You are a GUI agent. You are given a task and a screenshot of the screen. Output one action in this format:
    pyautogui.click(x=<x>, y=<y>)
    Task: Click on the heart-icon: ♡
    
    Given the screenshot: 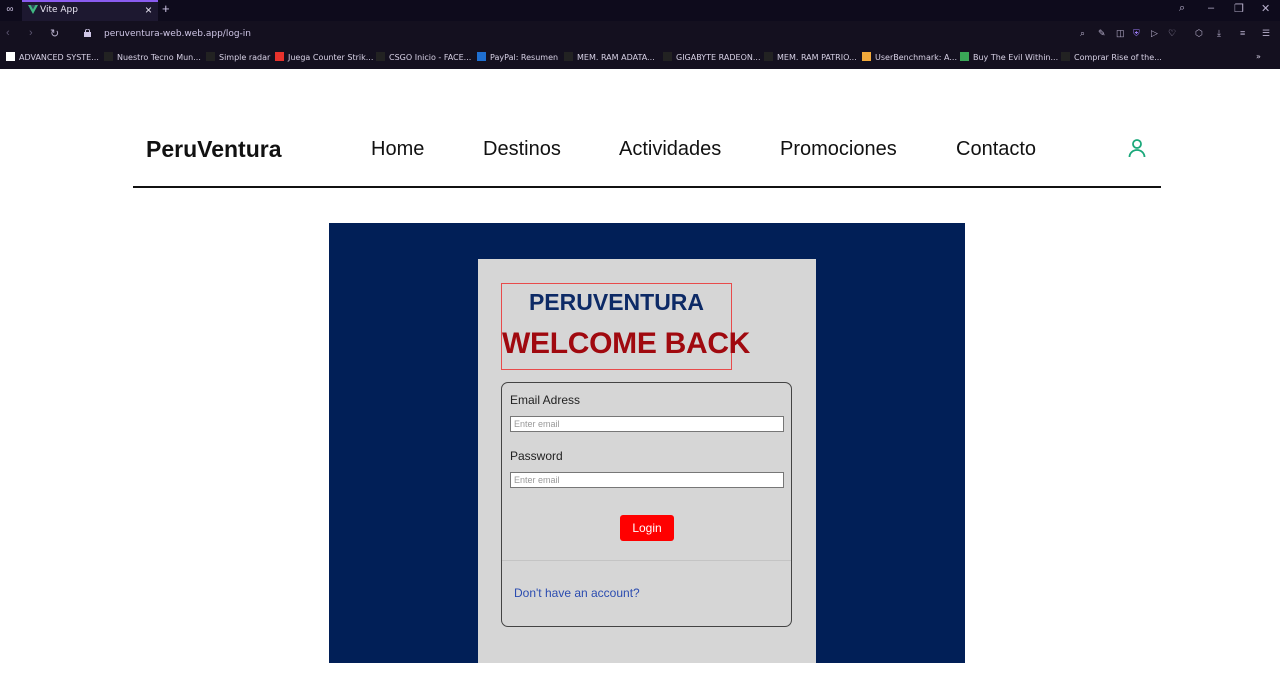 What is the action you would take?
    pyautogui.click(x=1172, y=33)
    